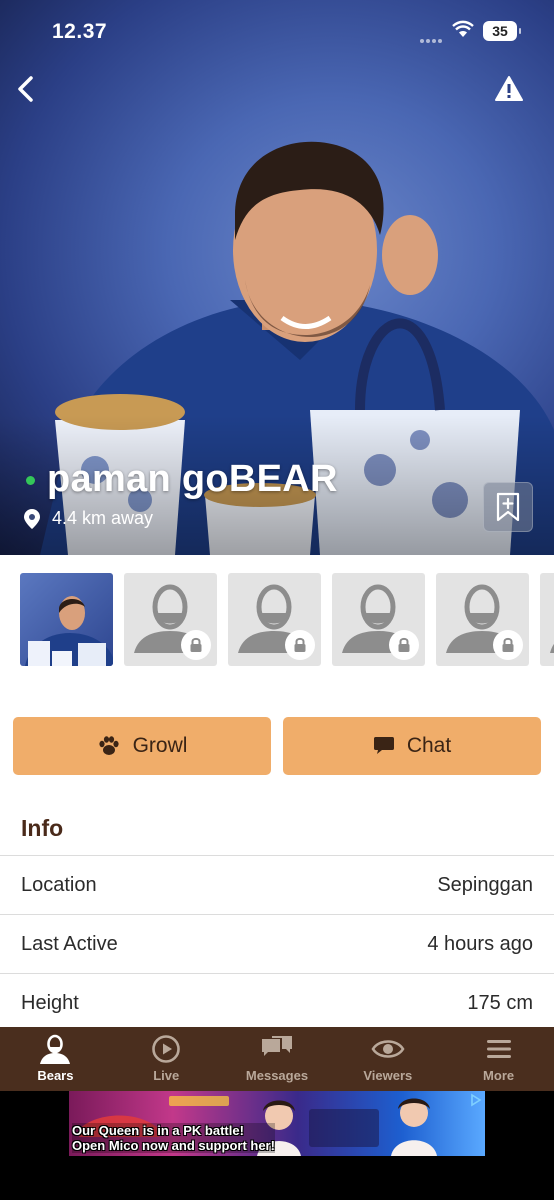 The width and height of the screenshot is (554, 1200). Describe the element at coordinates (499, 1075) in the screenshot. I see `tab-label: More` at that location.